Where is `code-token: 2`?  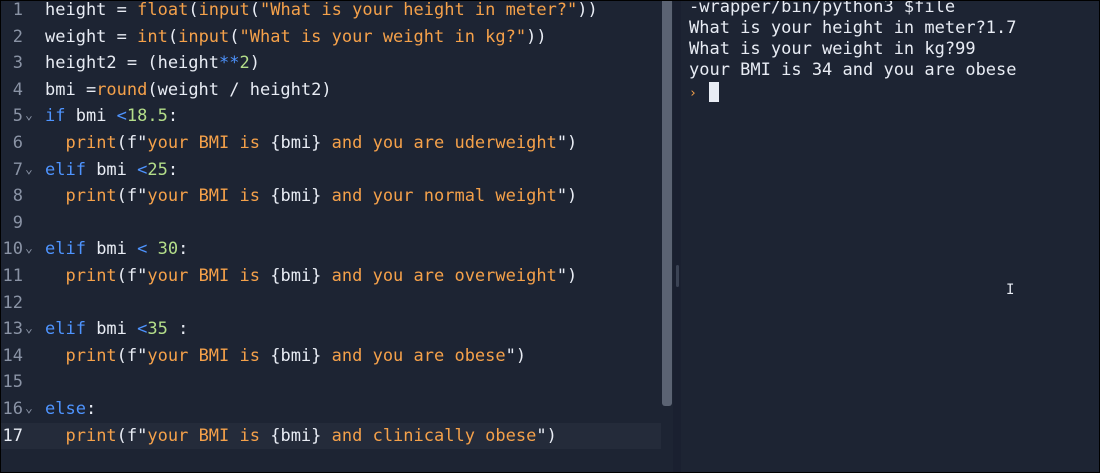 code-token: 2 is located at coordinates (244, 63).